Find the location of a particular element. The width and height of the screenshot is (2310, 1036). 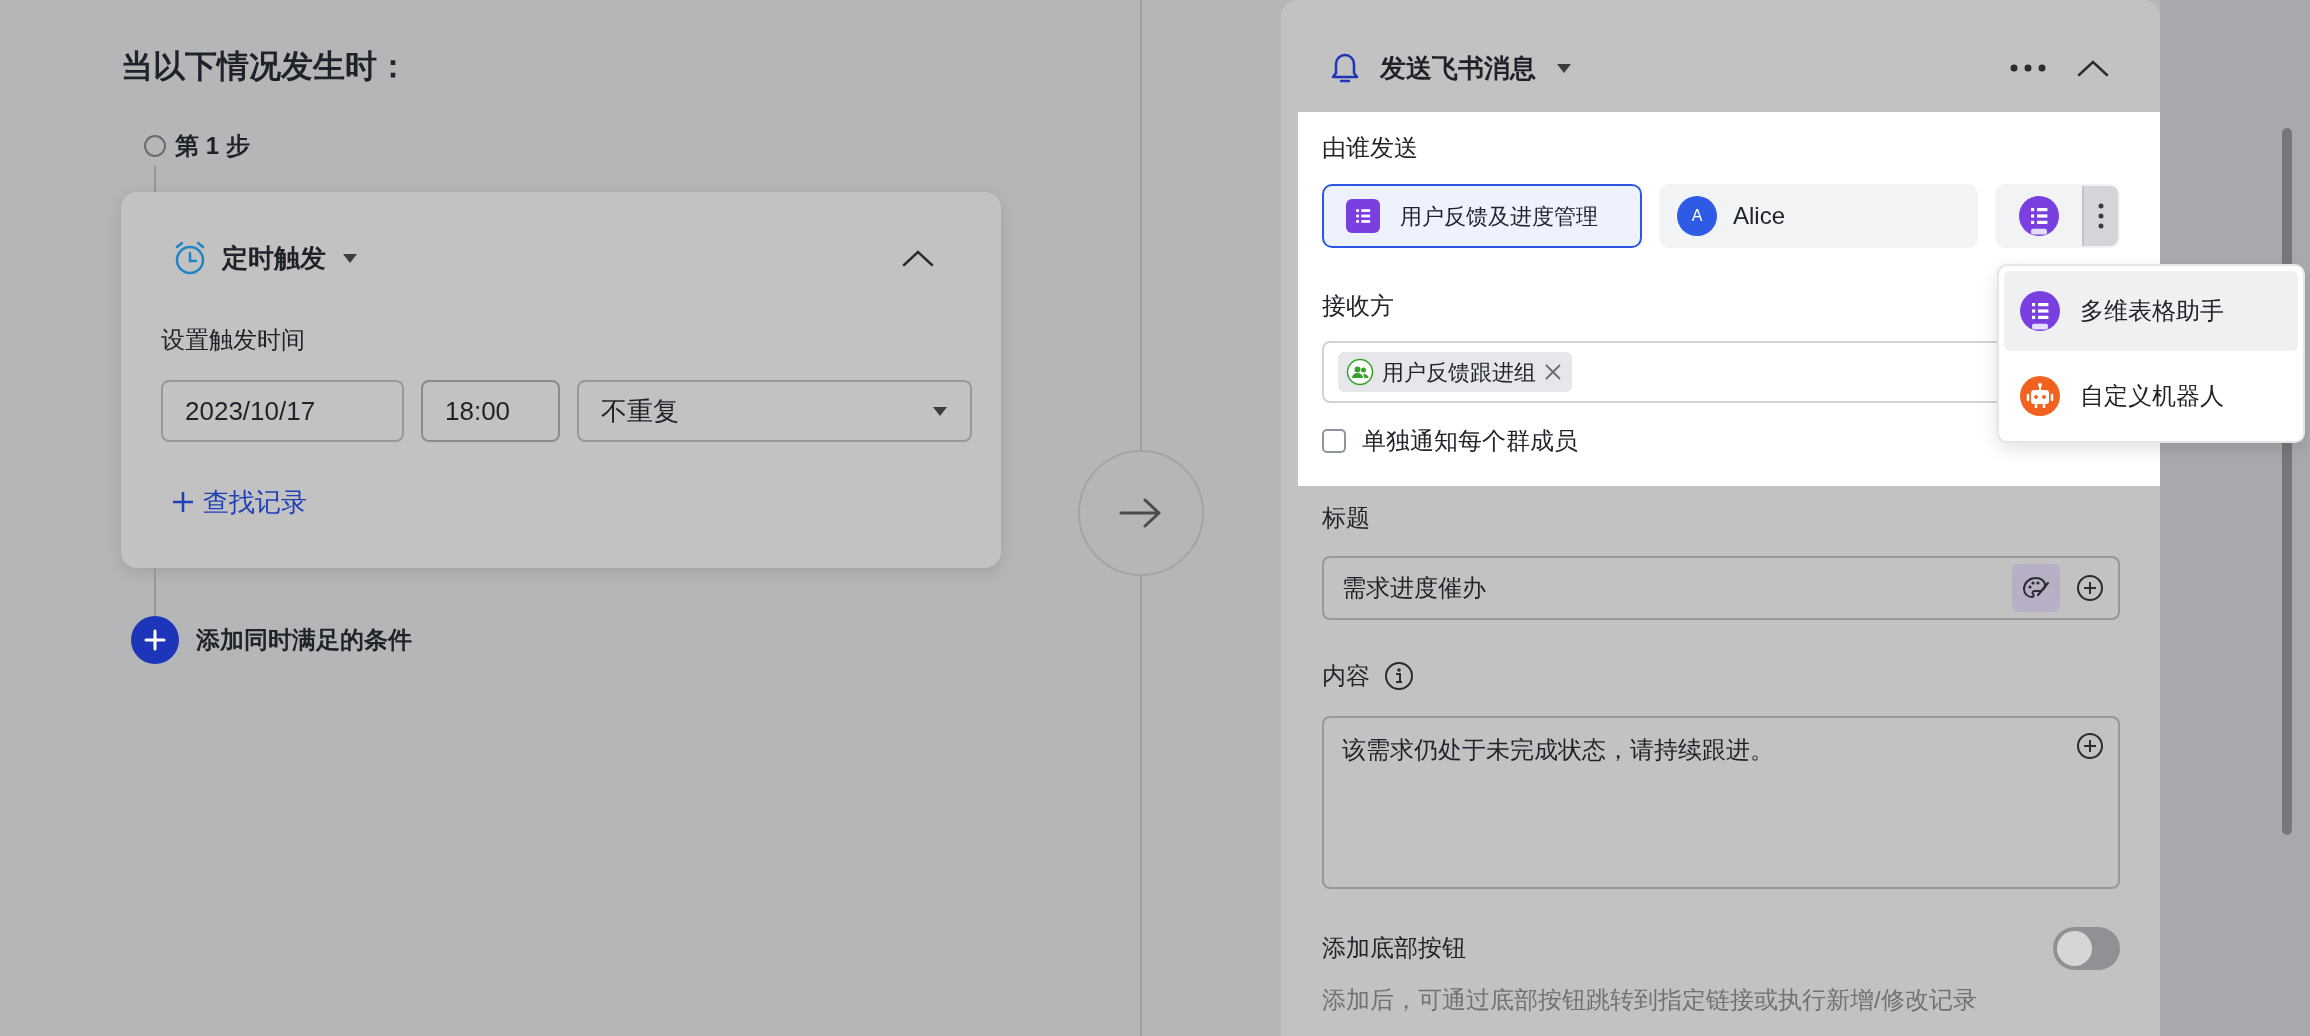

more-button is located at coordinates (2028, 68).